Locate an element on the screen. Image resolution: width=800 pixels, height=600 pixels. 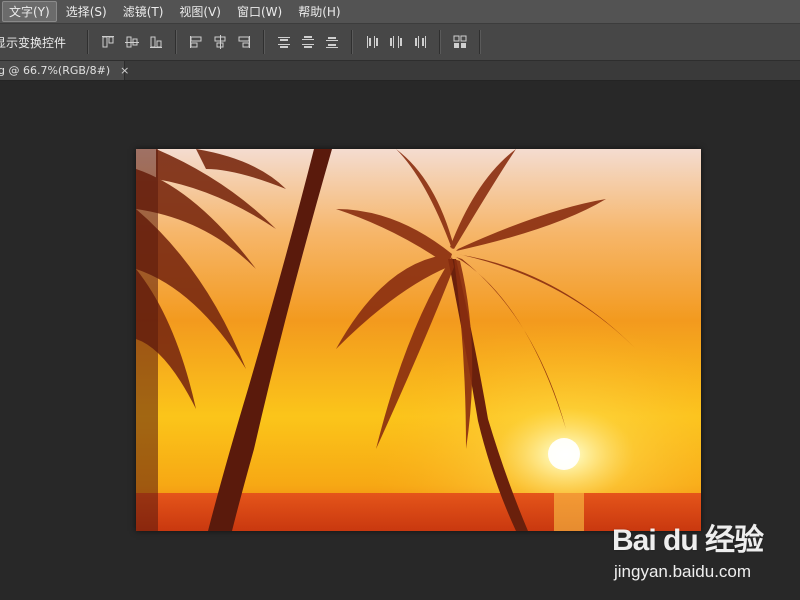
options-bar: 显示变换控件 is located at coordinates (400, 42).